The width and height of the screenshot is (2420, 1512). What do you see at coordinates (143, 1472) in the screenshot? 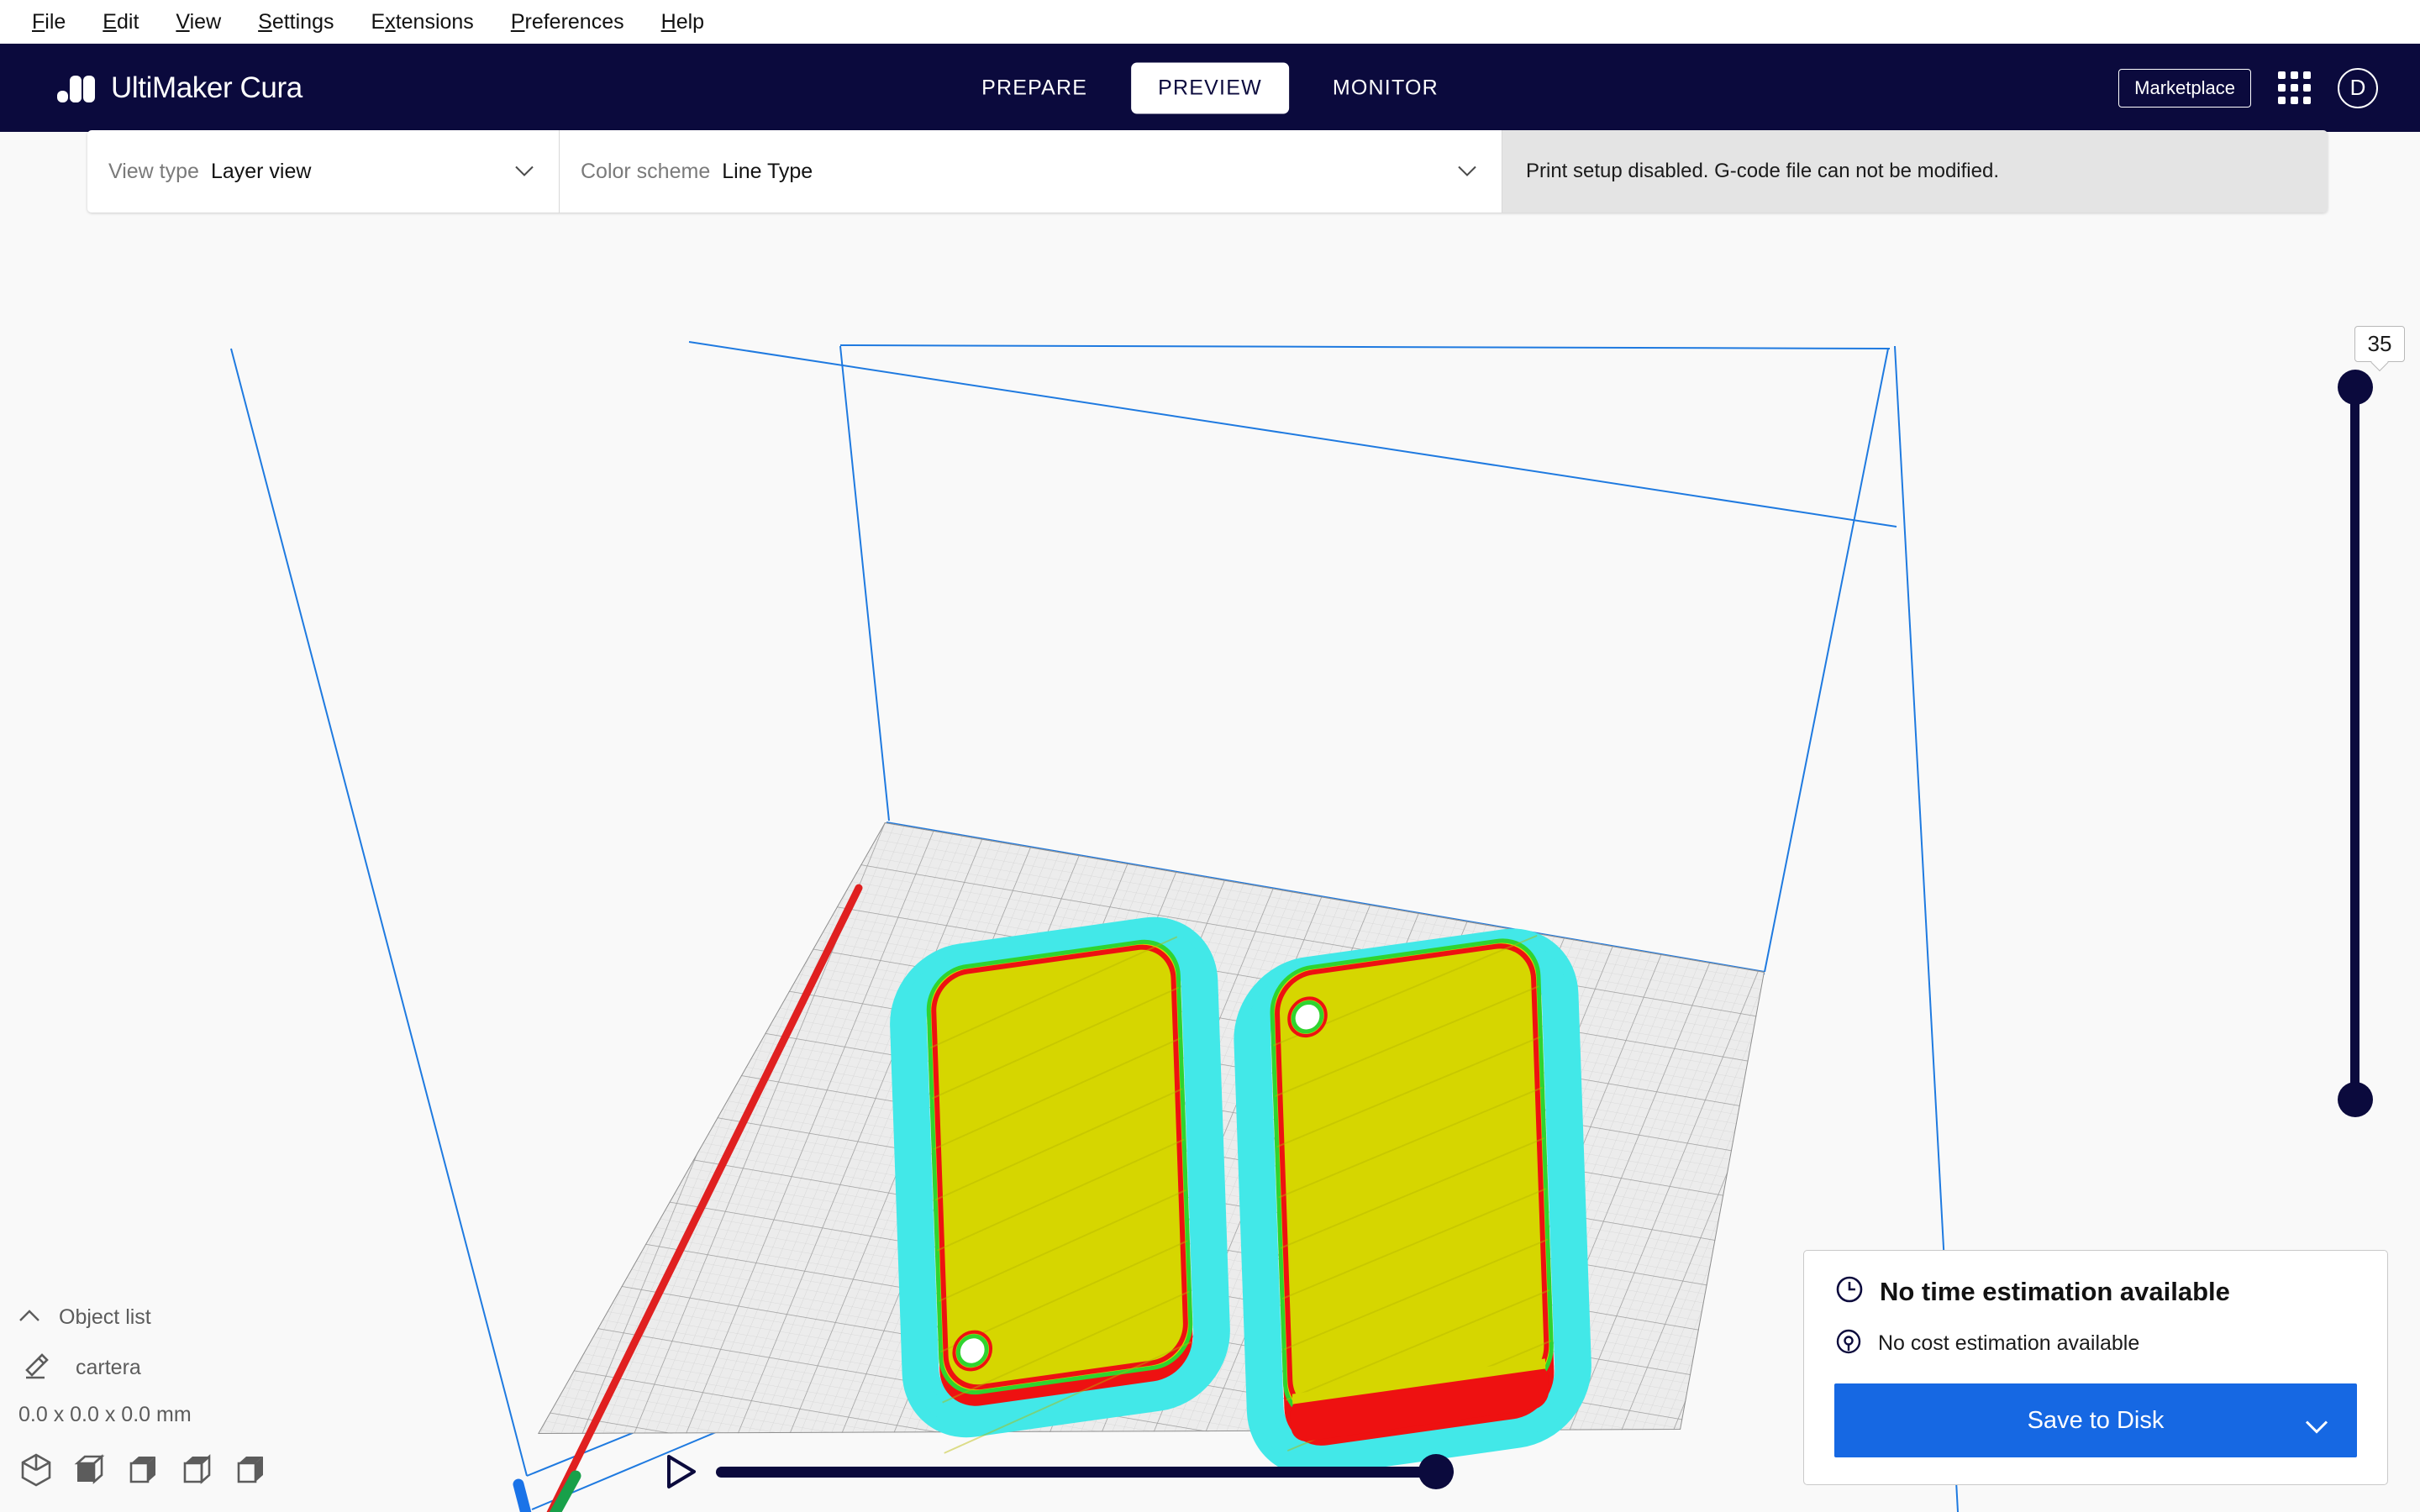
I see `view-top-icon` at bounding box center [143, 1472].